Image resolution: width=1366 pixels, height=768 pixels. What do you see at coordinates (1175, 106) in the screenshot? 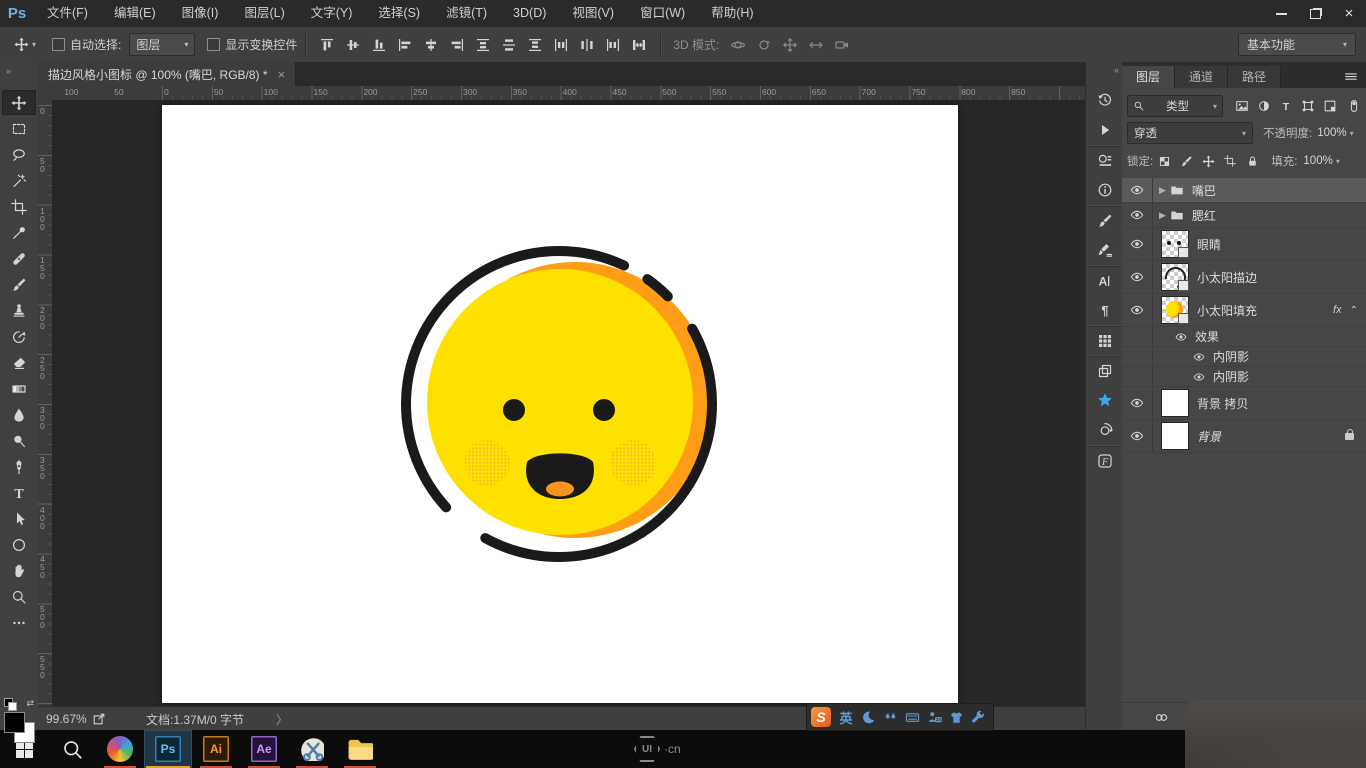
I see `filter-type-dropdown: 类型 ▾` at bounding box center [1175, 106].